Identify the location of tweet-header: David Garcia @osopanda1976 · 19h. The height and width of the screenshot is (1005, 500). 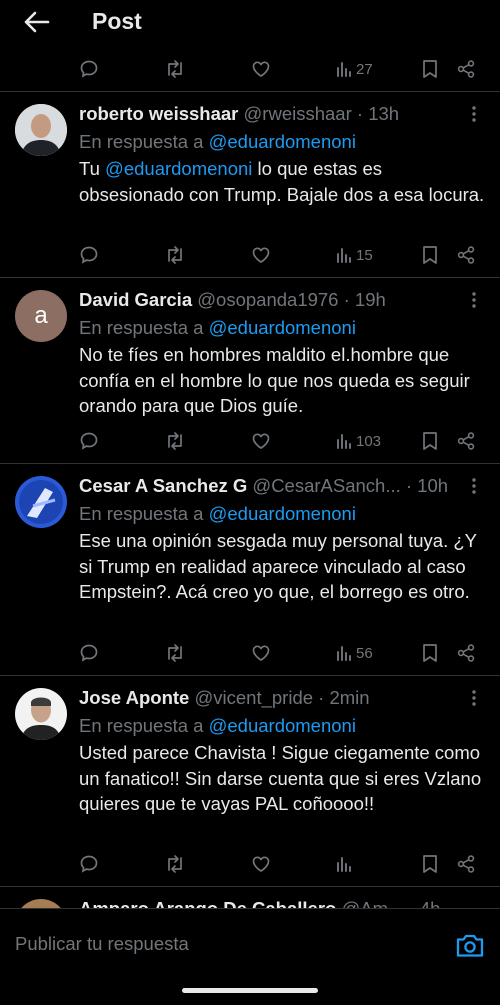
(232, 300).